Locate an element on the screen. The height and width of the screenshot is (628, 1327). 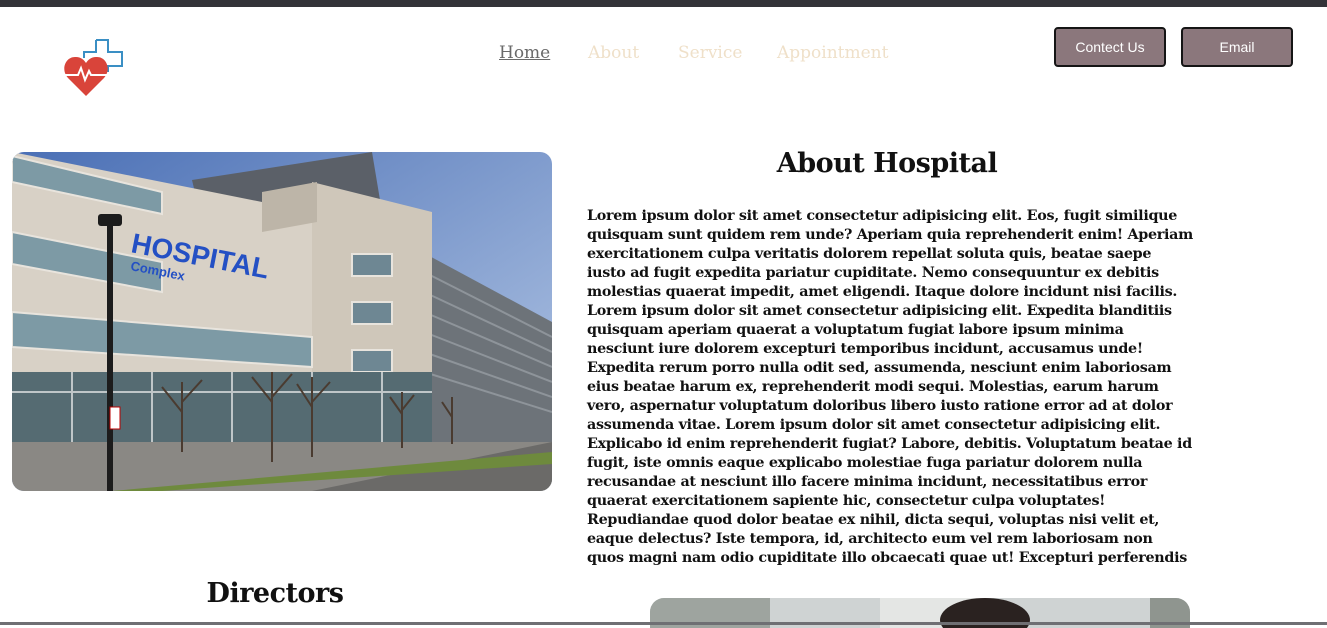
hospital-logo-icon is located at coordinates (94, 69).